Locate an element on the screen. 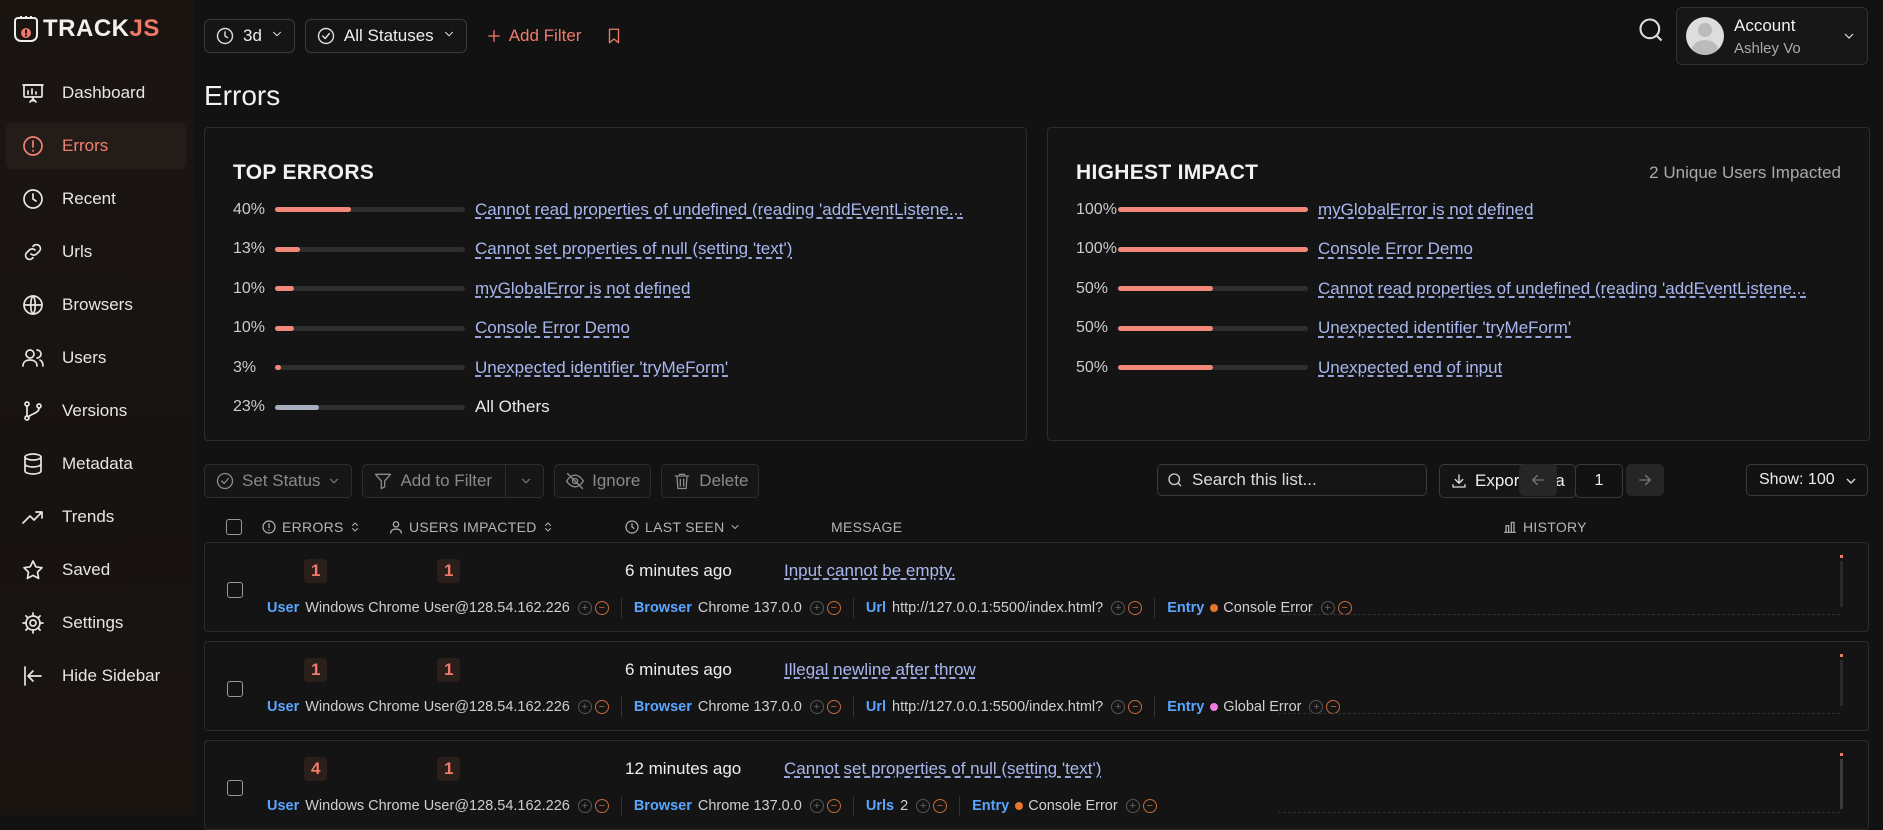 The height and width of the screenshot is (830, 1883). sidebar-item-saved: Saved is located at coordinates (96, 570).